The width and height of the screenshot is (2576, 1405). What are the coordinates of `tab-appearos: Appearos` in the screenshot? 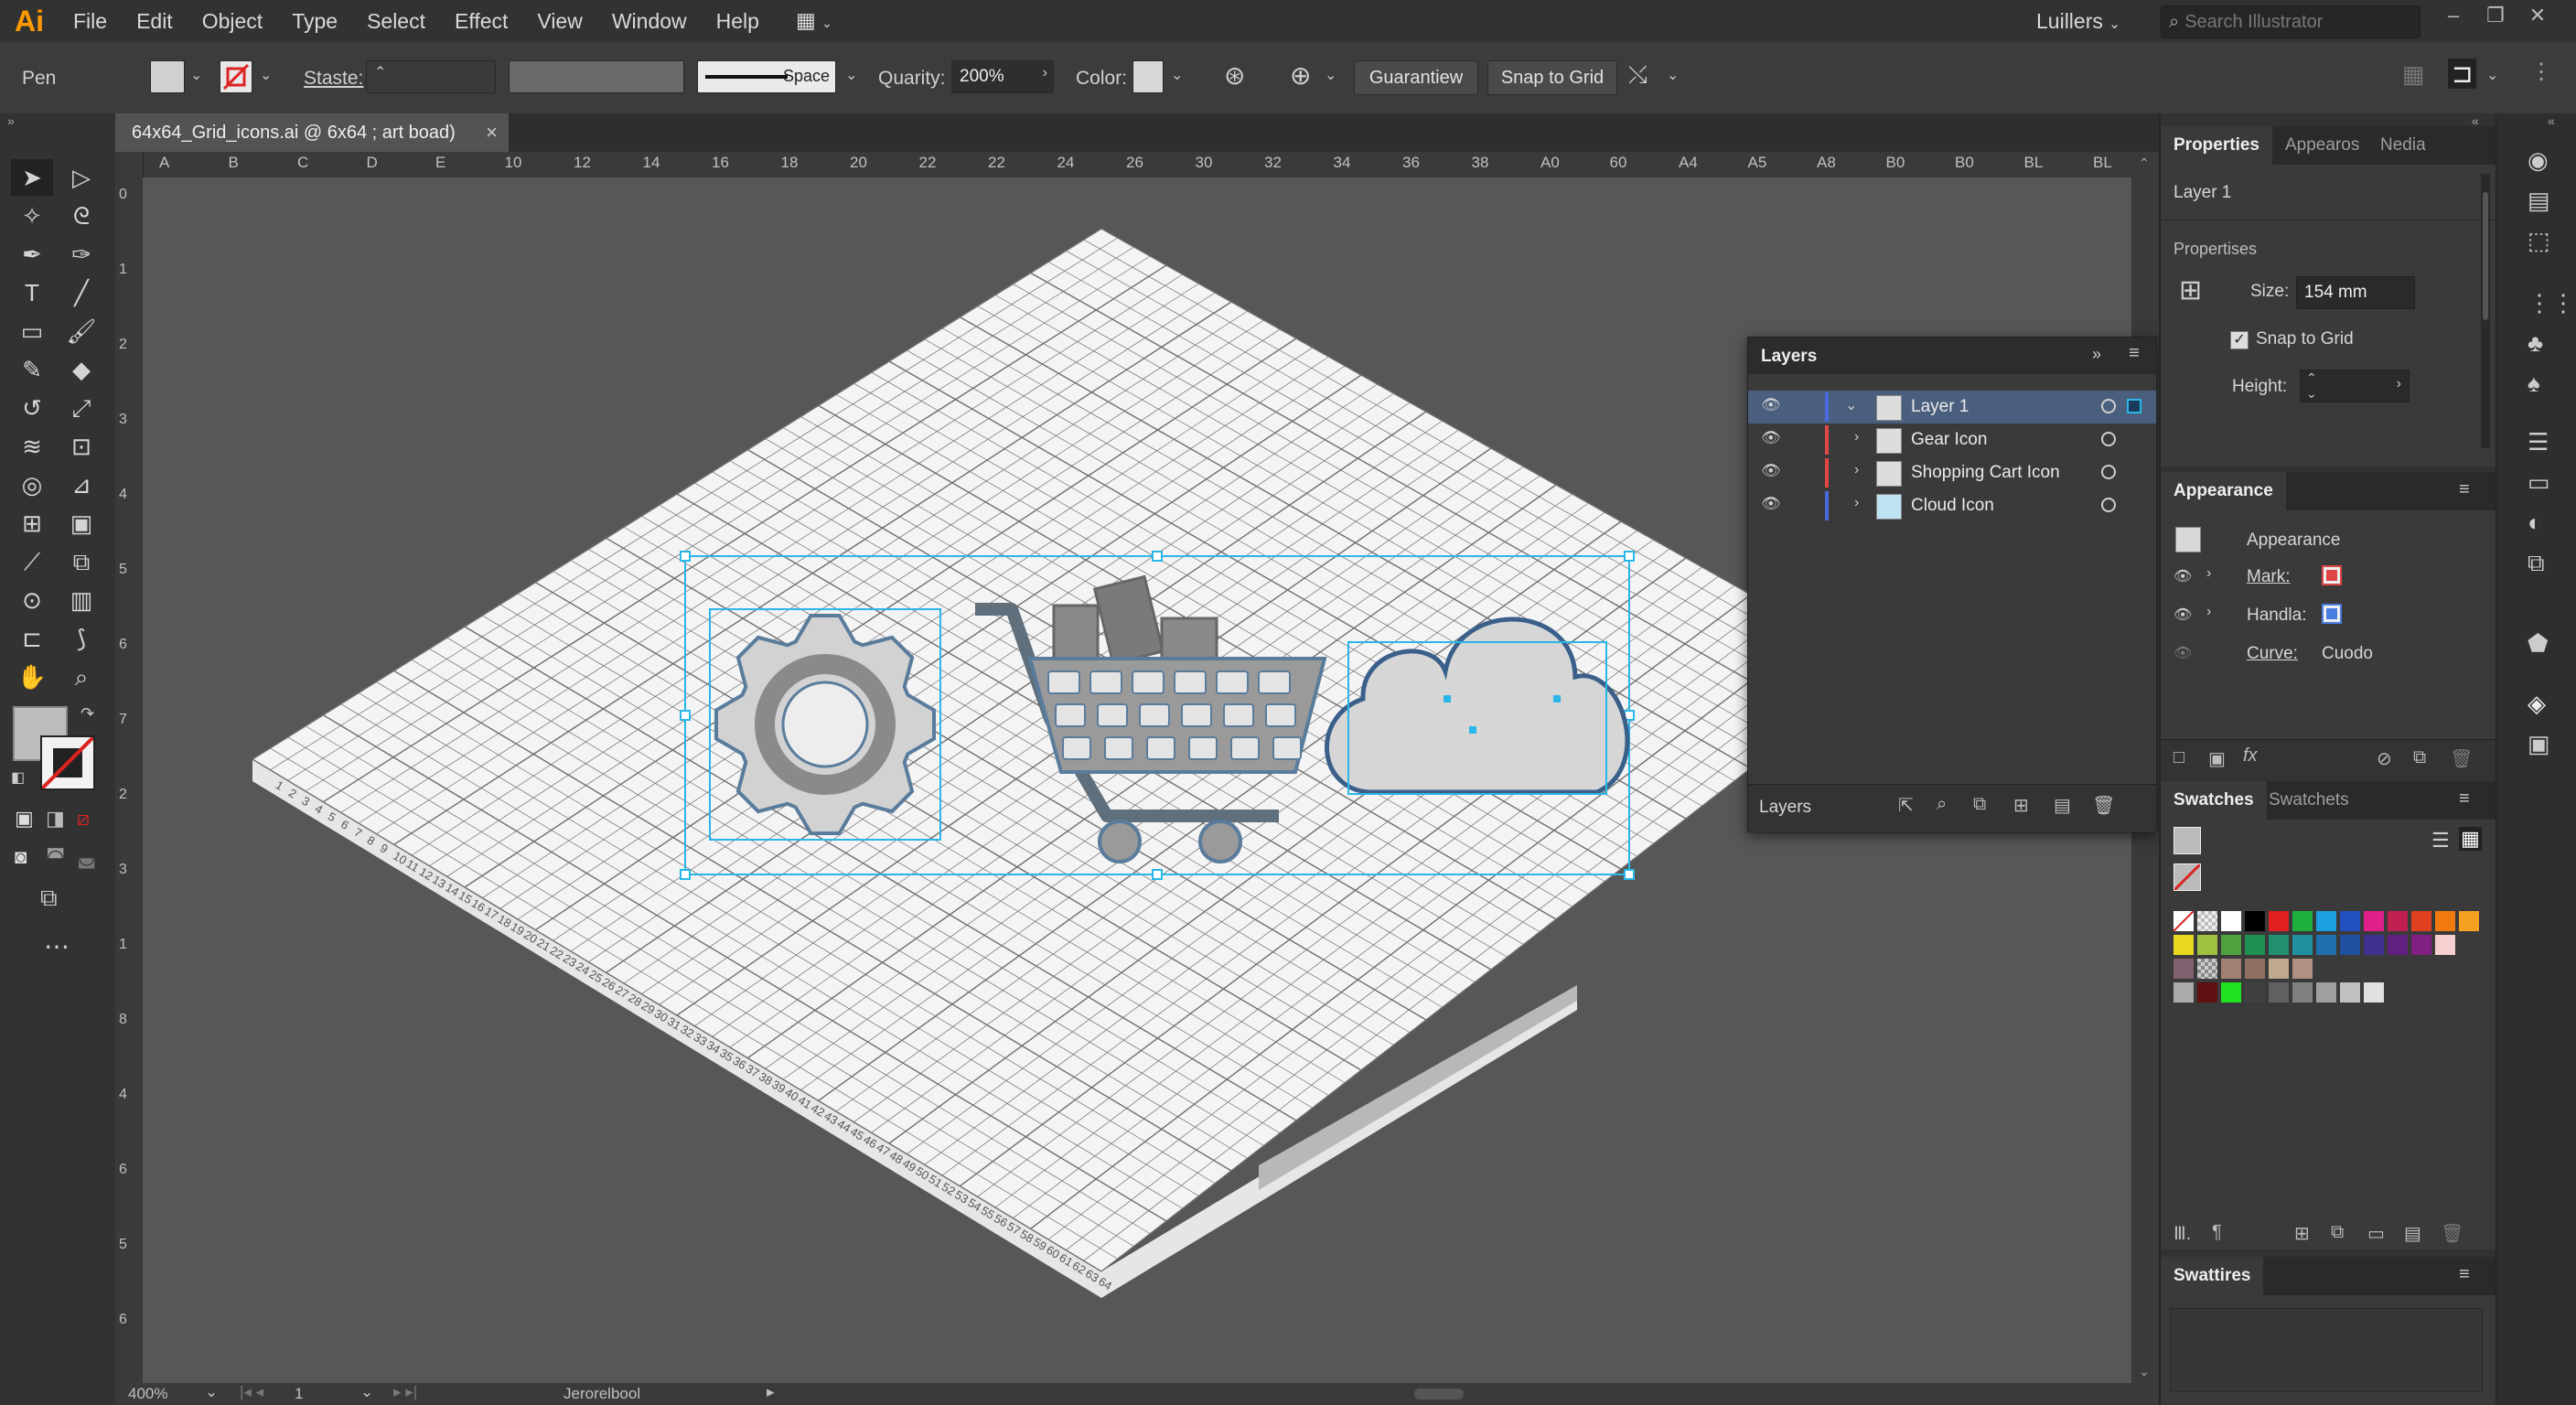 It's located at (2322, 145).